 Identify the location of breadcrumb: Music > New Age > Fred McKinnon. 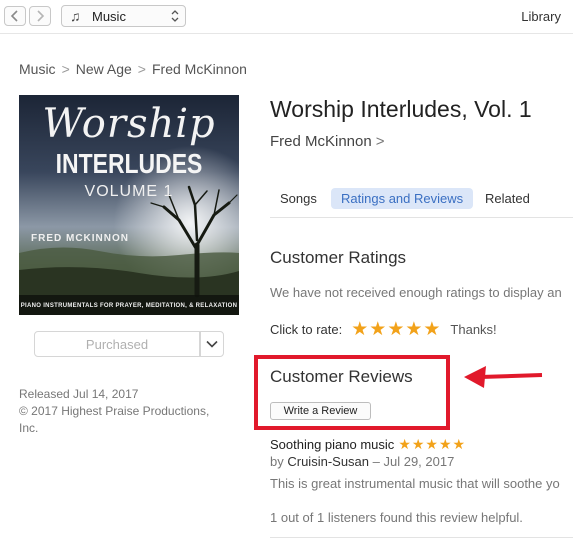
(133, 69).